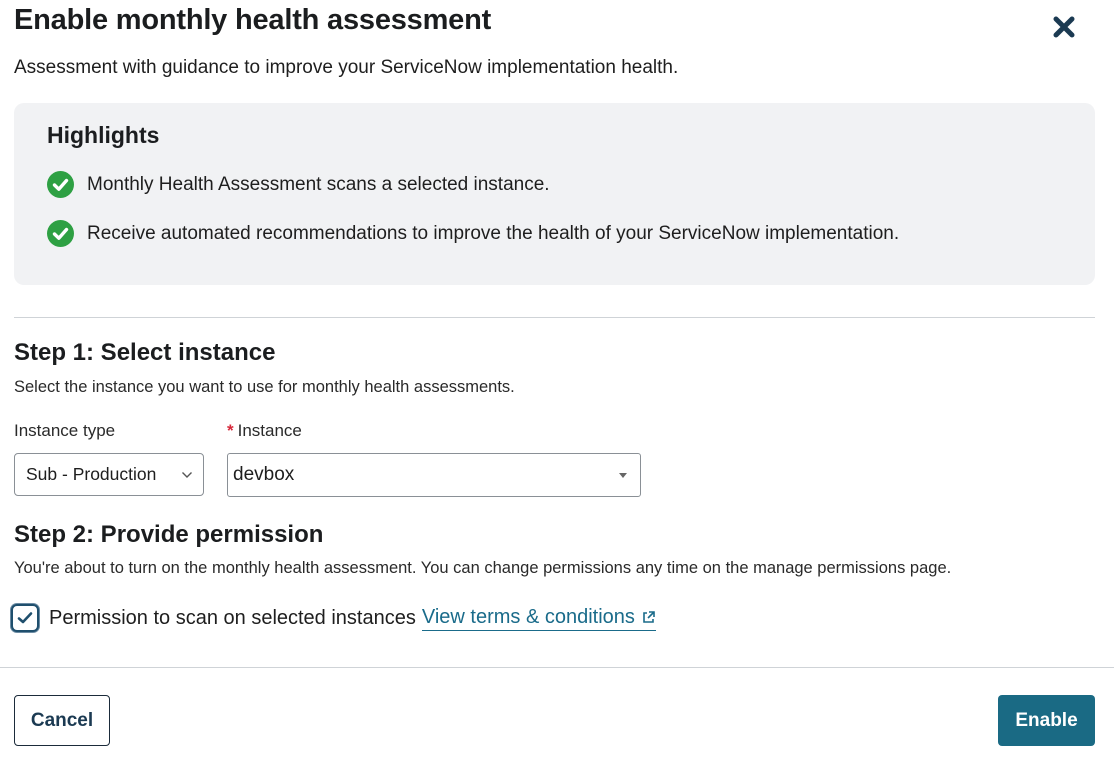  I want to click on dropdown-arrow-icon, so click(623, 475).